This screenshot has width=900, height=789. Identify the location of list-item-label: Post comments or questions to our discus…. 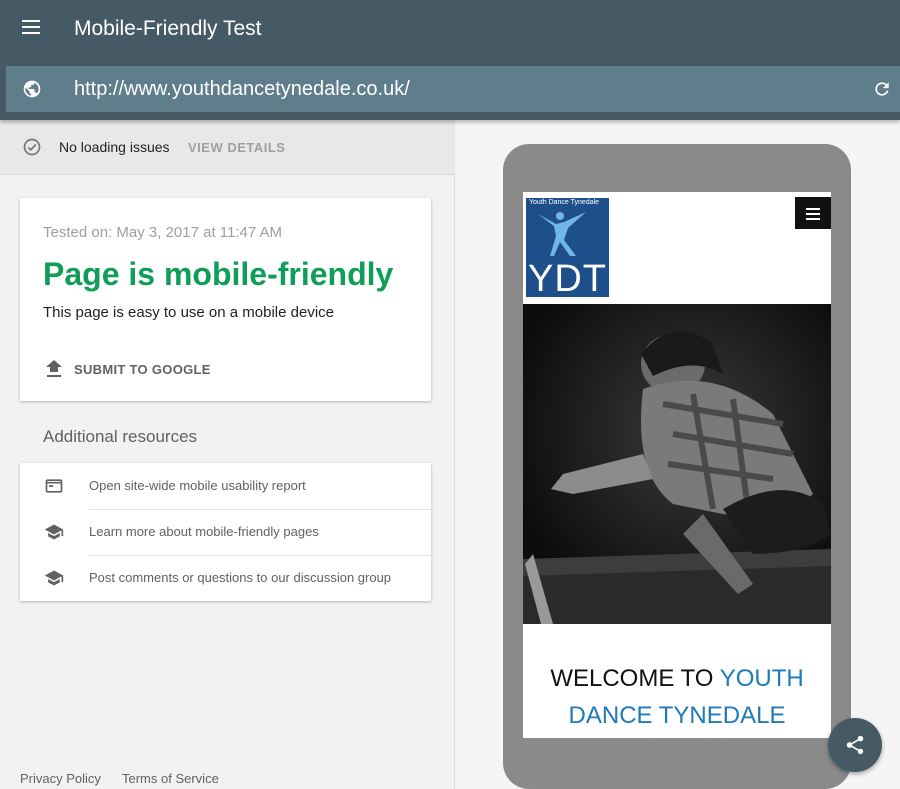
(240, 577).